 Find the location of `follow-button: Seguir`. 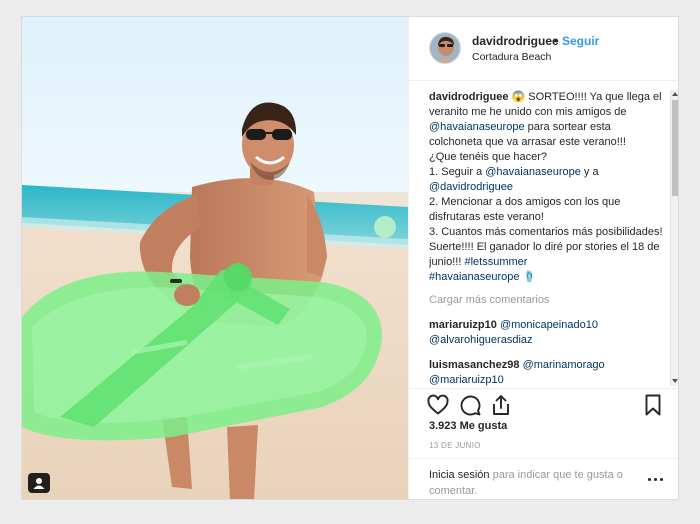

follow-button: Seguir is located at coordinates (580, 41).